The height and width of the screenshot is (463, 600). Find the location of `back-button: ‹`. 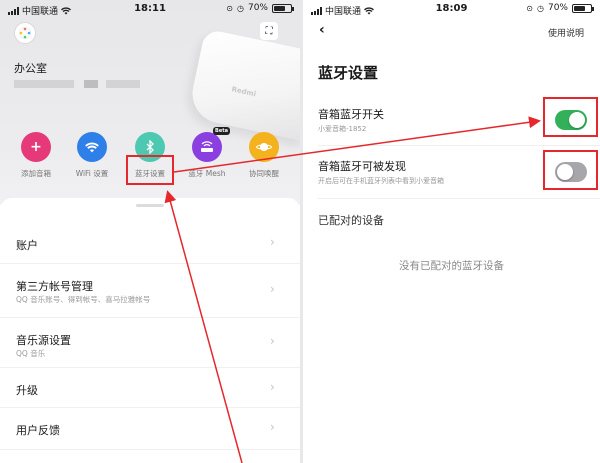

back-button: ‹ is located at coordinates (322, 30).